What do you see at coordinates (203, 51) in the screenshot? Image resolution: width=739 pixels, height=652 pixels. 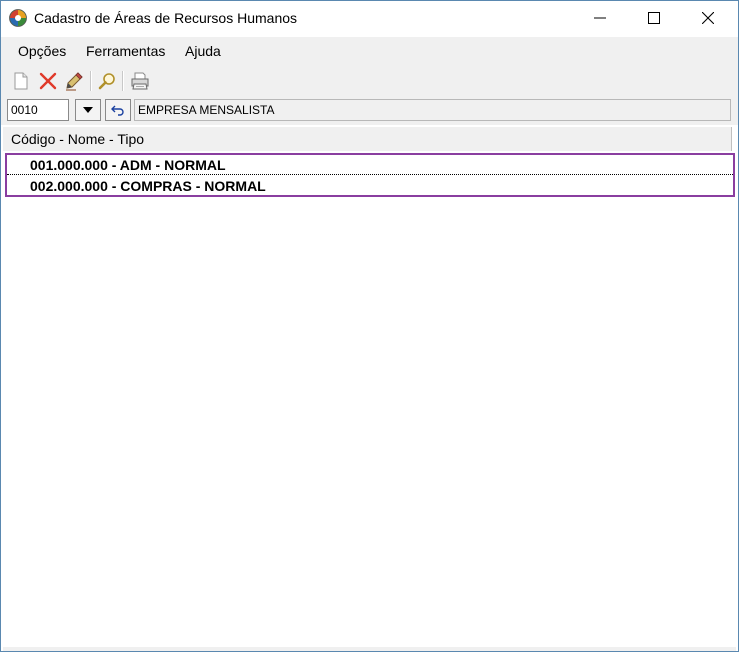 I see `menu-ajuda: Ajuda` at bounding box center [203, 51].